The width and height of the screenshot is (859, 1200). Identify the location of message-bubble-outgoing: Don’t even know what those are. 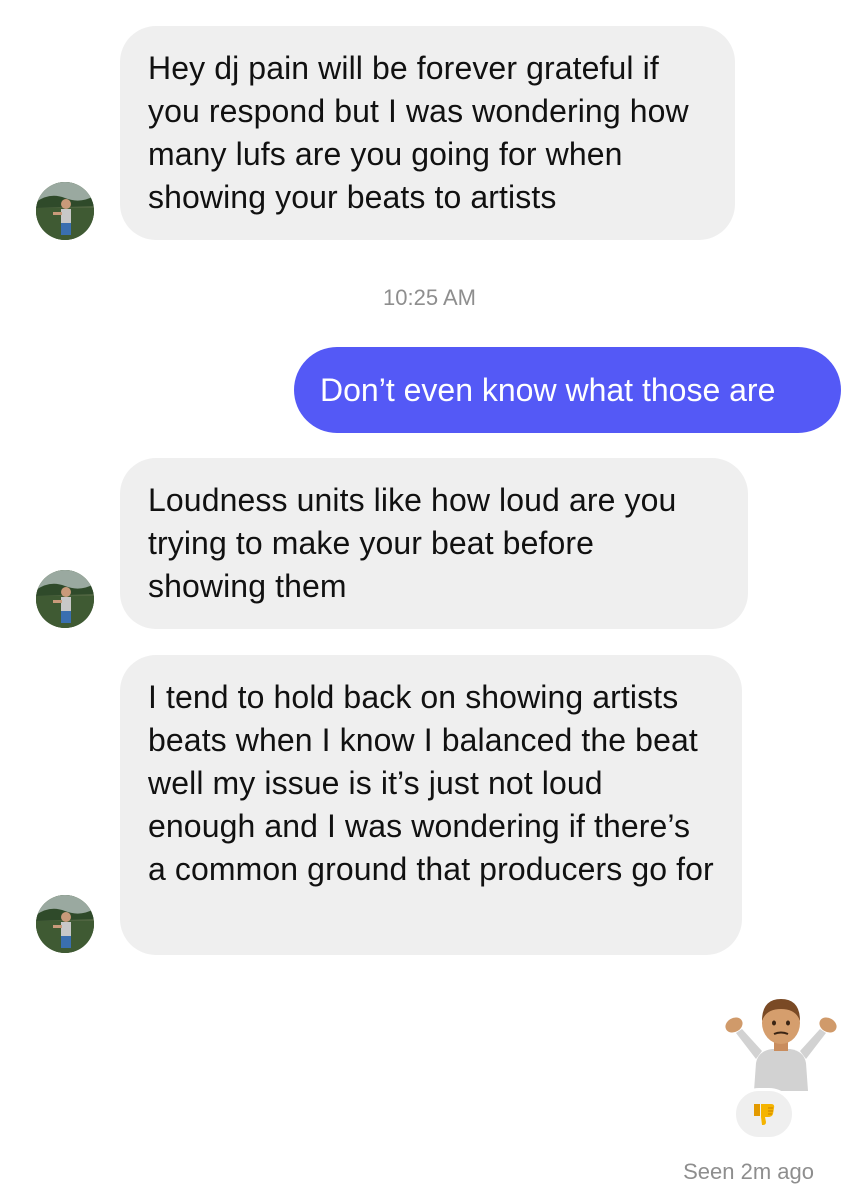
(567, 390).